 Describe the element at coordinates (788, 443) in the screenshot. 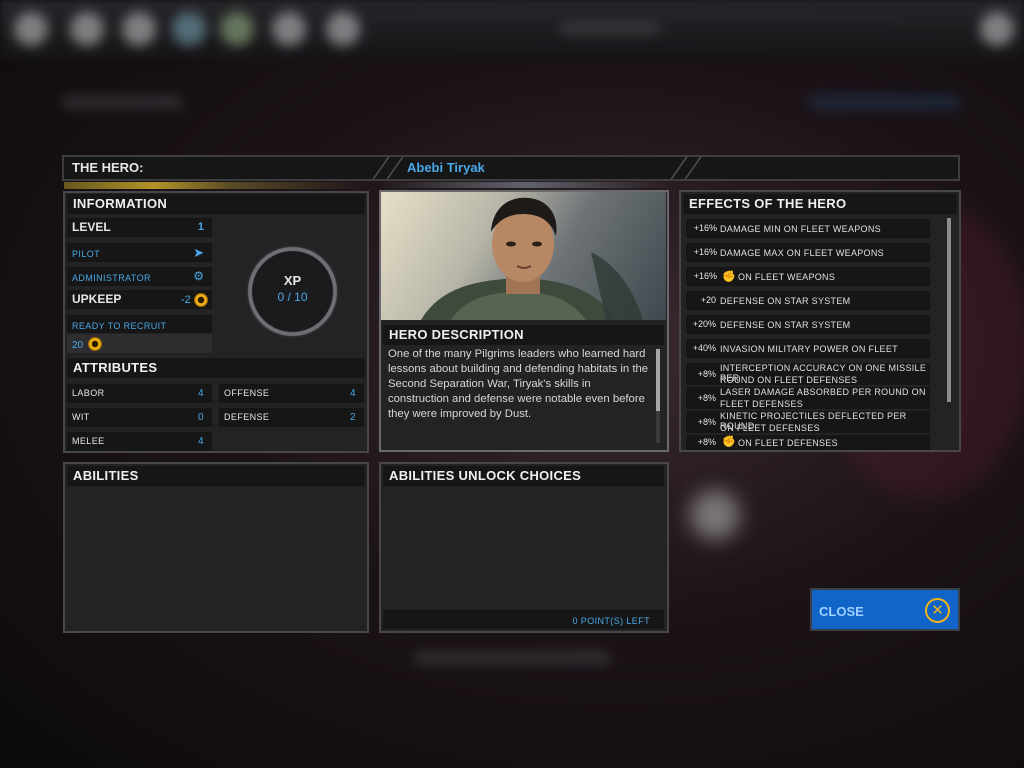

I see `effect-text: ON FLEET DEFENSES` at that location.